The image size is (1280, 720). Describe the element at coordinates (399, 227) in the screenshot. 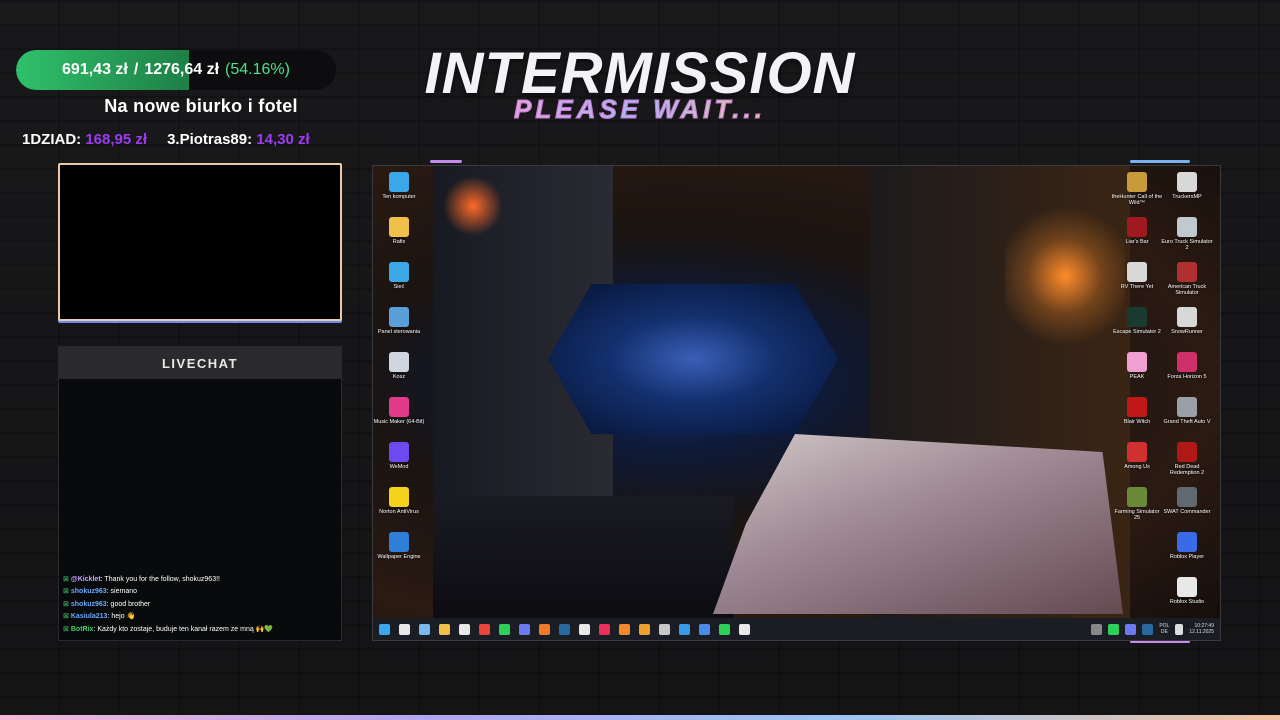

I see `folder-icon` at that location.